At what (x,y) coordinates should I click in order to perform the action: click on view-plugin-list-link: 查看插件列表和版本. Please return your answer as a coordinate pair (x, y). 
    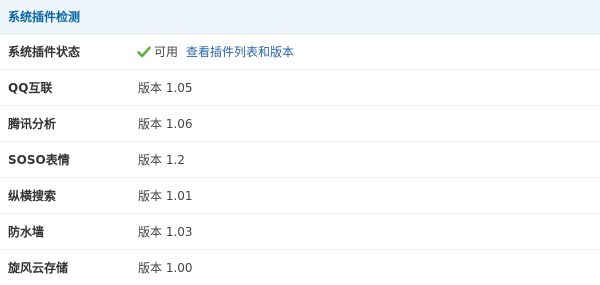
    Looking at the image, I should click on (240, 52).